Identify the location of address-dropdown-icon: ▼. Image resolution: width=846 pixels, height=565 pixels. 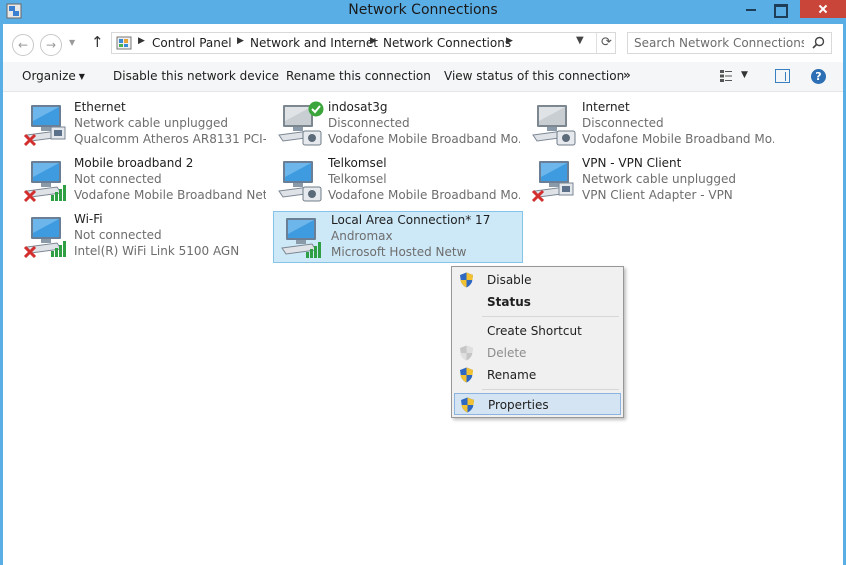
(580, 40).